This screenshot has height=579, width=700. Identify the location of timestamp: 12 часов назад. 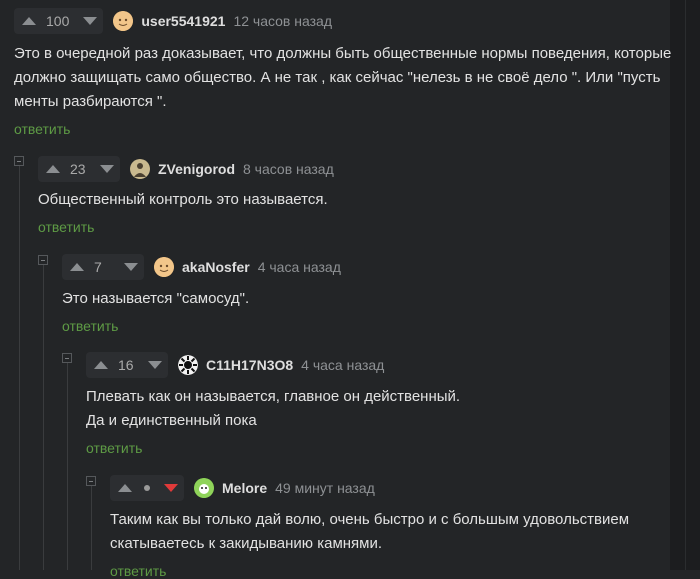
(282, 21).